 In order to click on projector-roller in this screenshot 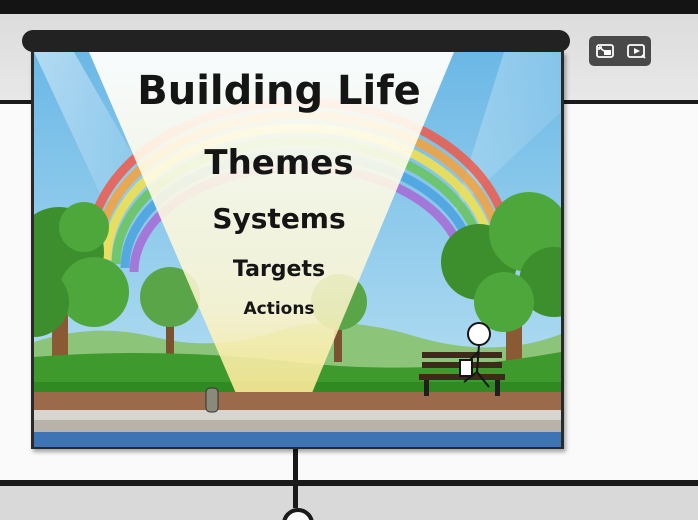, I will do `click(296, 41)`.